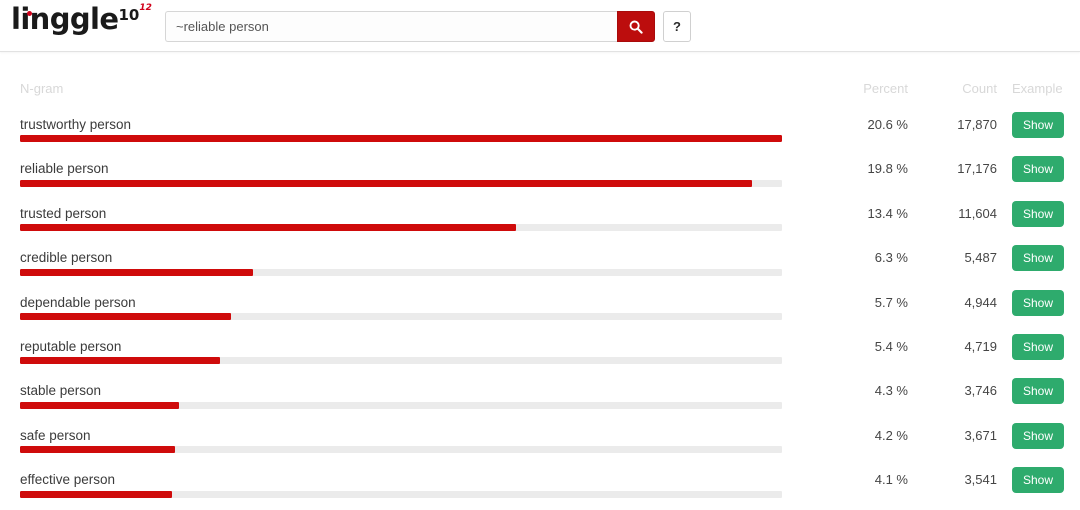 Image resolution: width=1080 pixels, height=510 pixels. I want to click on logo-wordmark: linggle, so click(65, 19).